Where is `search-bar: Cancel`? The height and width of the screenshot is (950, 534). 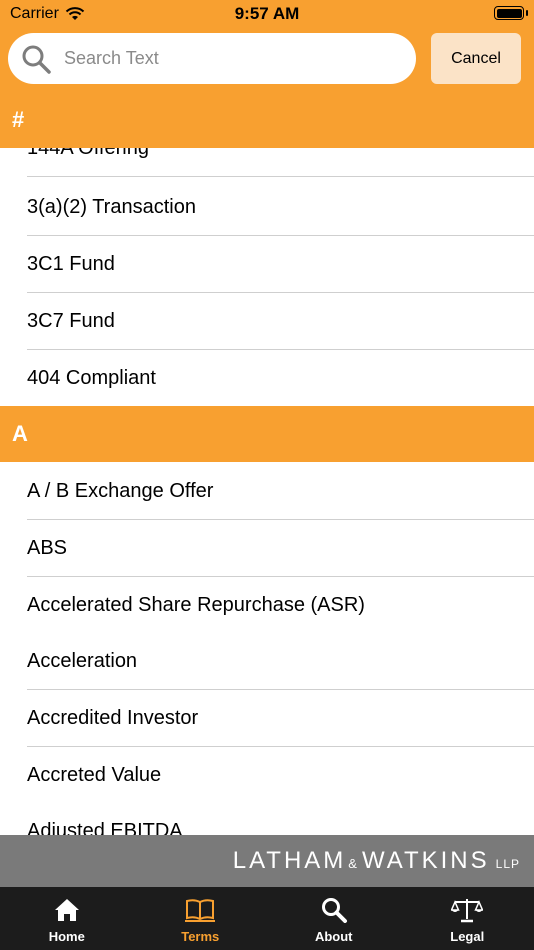 search-bar: Cancel is located at coordinates (267, 60).